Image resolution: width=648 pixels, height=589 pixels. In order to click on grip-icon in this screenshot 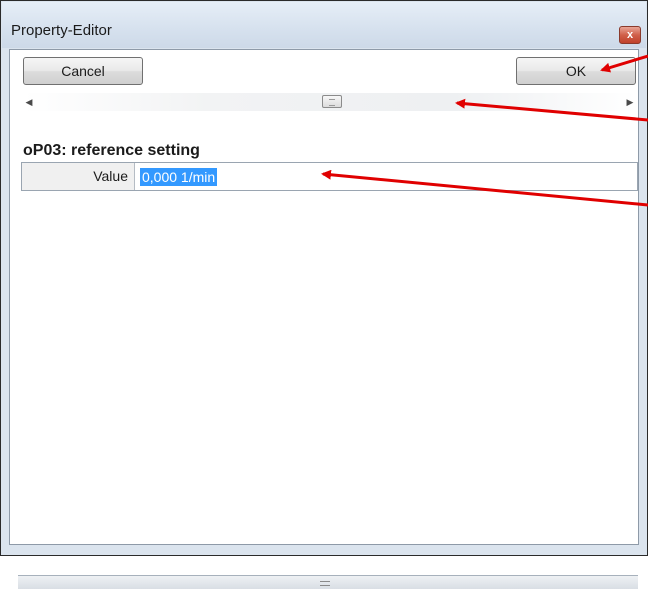, I will do `click(325, 583)`.